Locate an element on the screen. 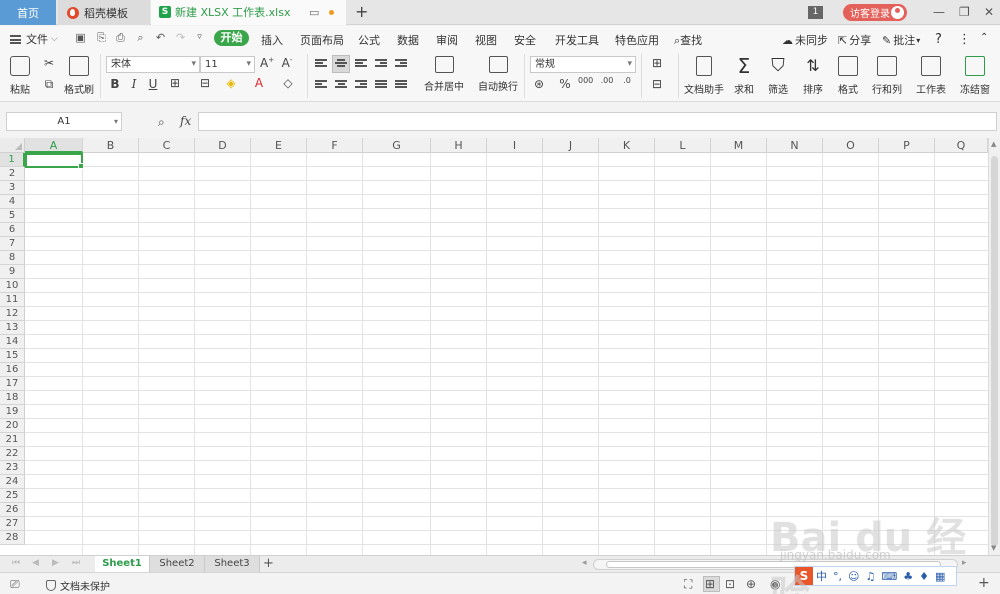  currency-icon: ⊛ is located at coordinates (539, 84).